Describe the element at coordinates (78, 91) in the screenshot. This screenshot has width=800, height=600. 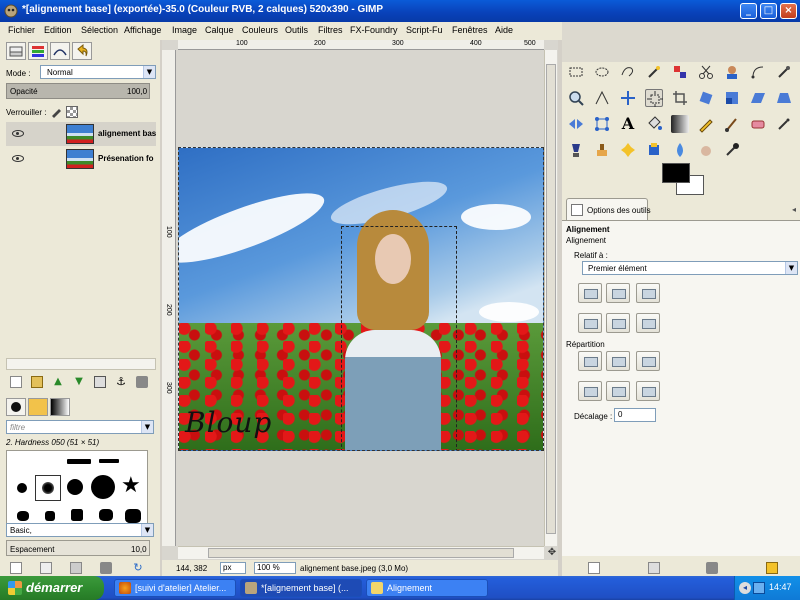
I see `opacity-slider: Opacité 100,0` at that location.